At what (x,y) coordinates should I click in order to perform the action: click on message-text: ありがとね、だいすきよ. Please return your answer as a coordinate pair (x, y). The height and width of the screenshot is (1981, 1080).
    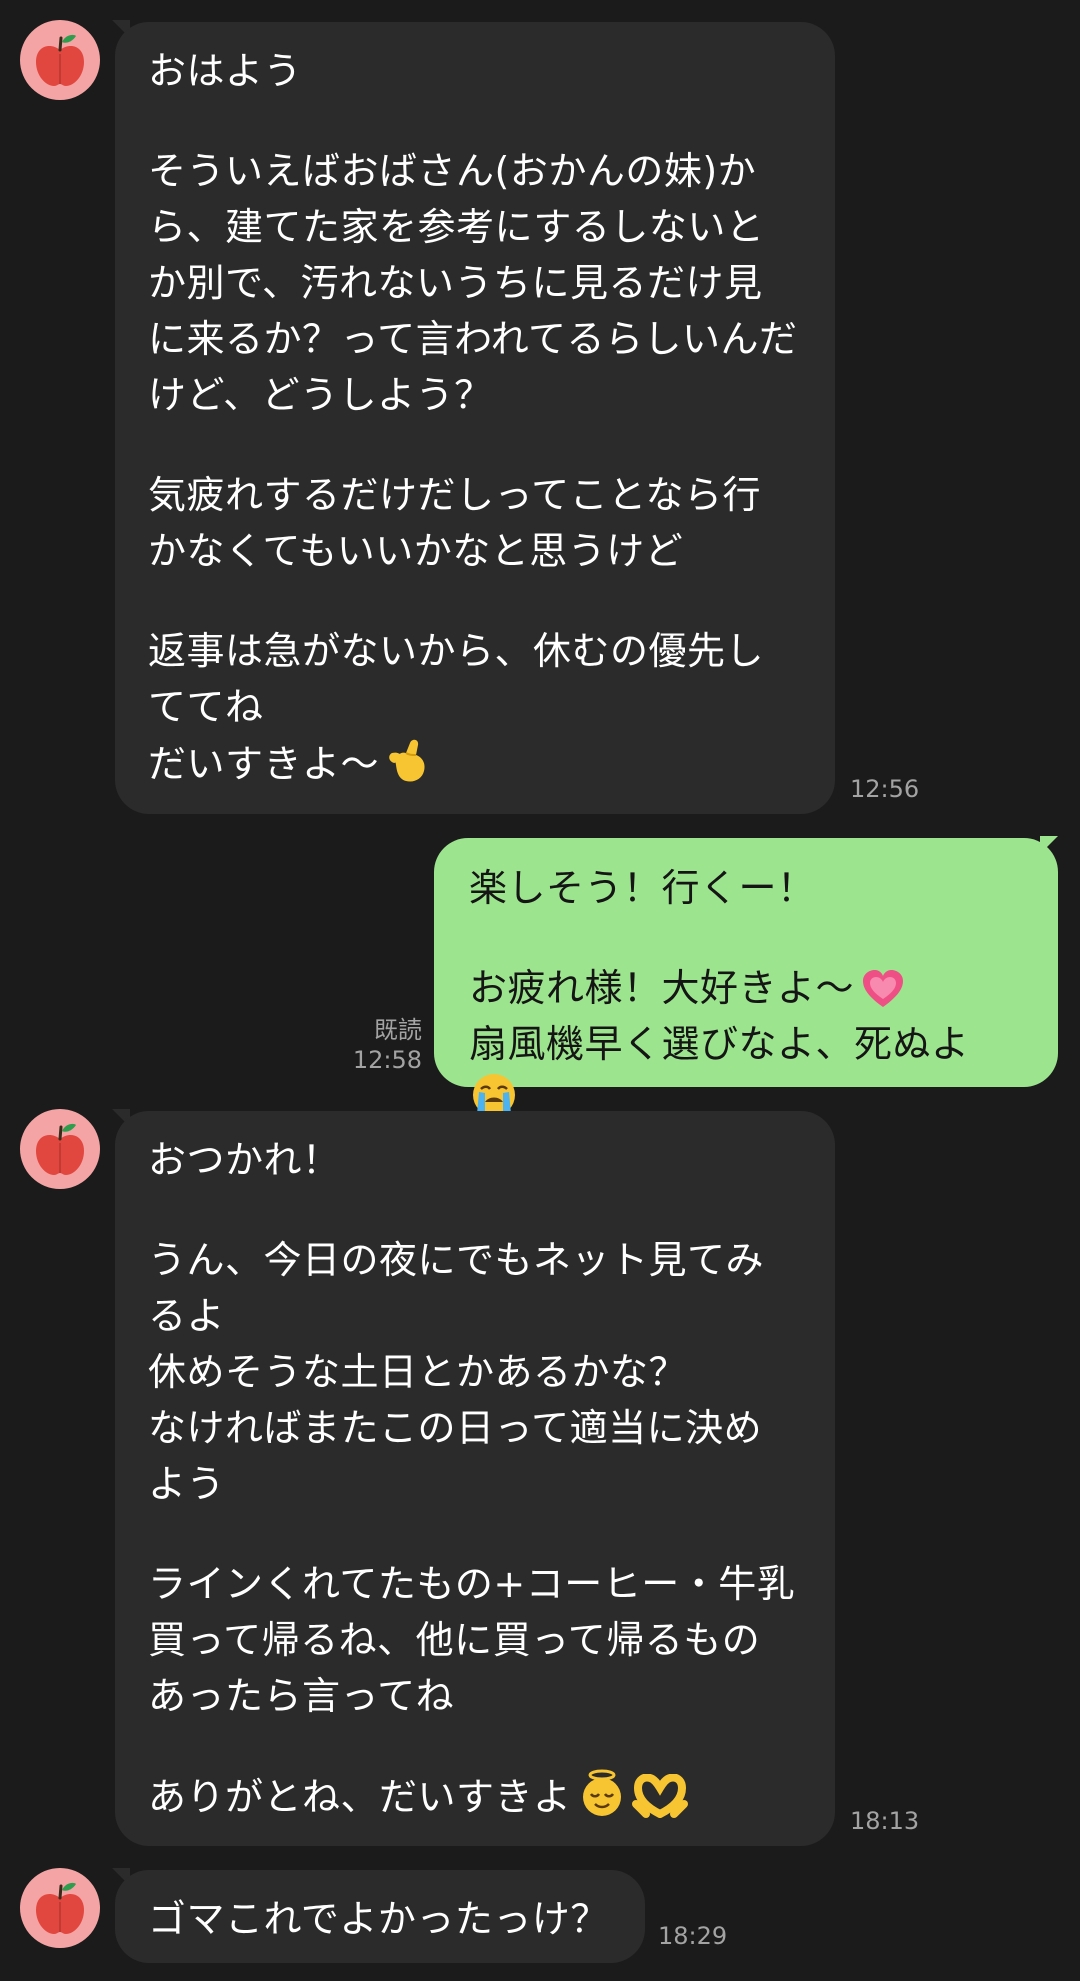
    Looking at the image, I should click on (360, 1797).